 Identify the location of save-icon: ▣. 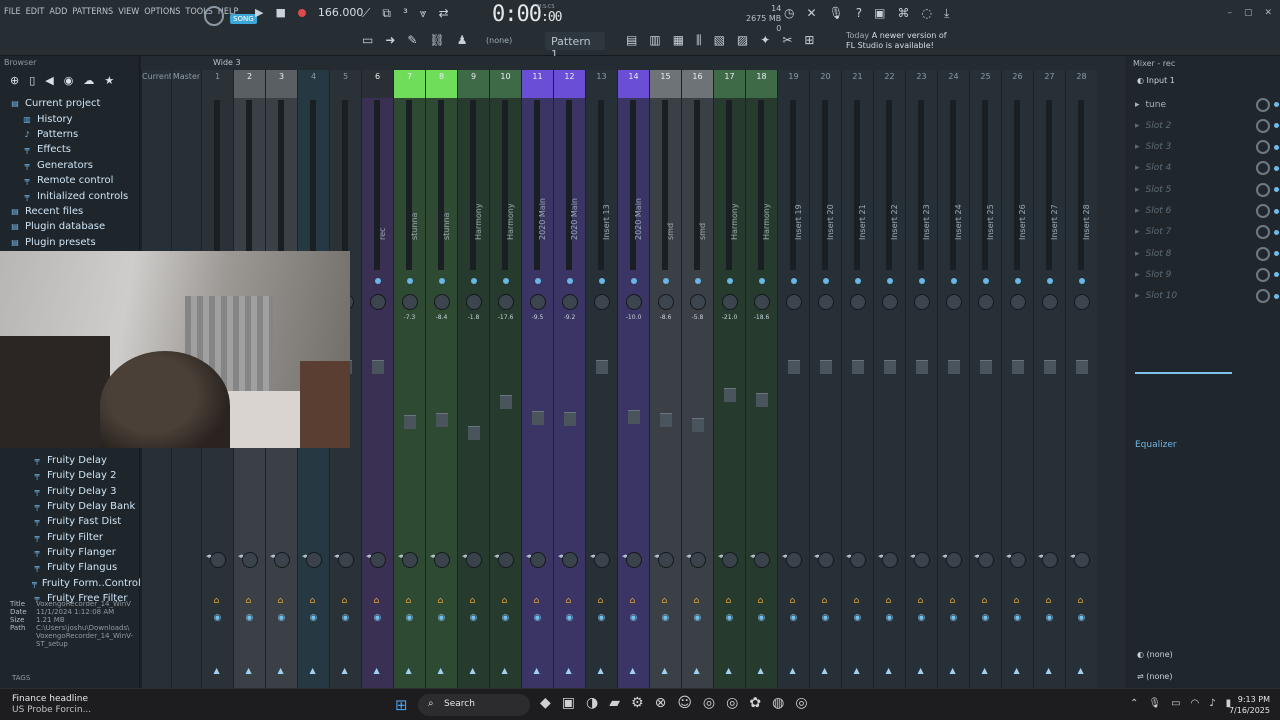
(879, 13).